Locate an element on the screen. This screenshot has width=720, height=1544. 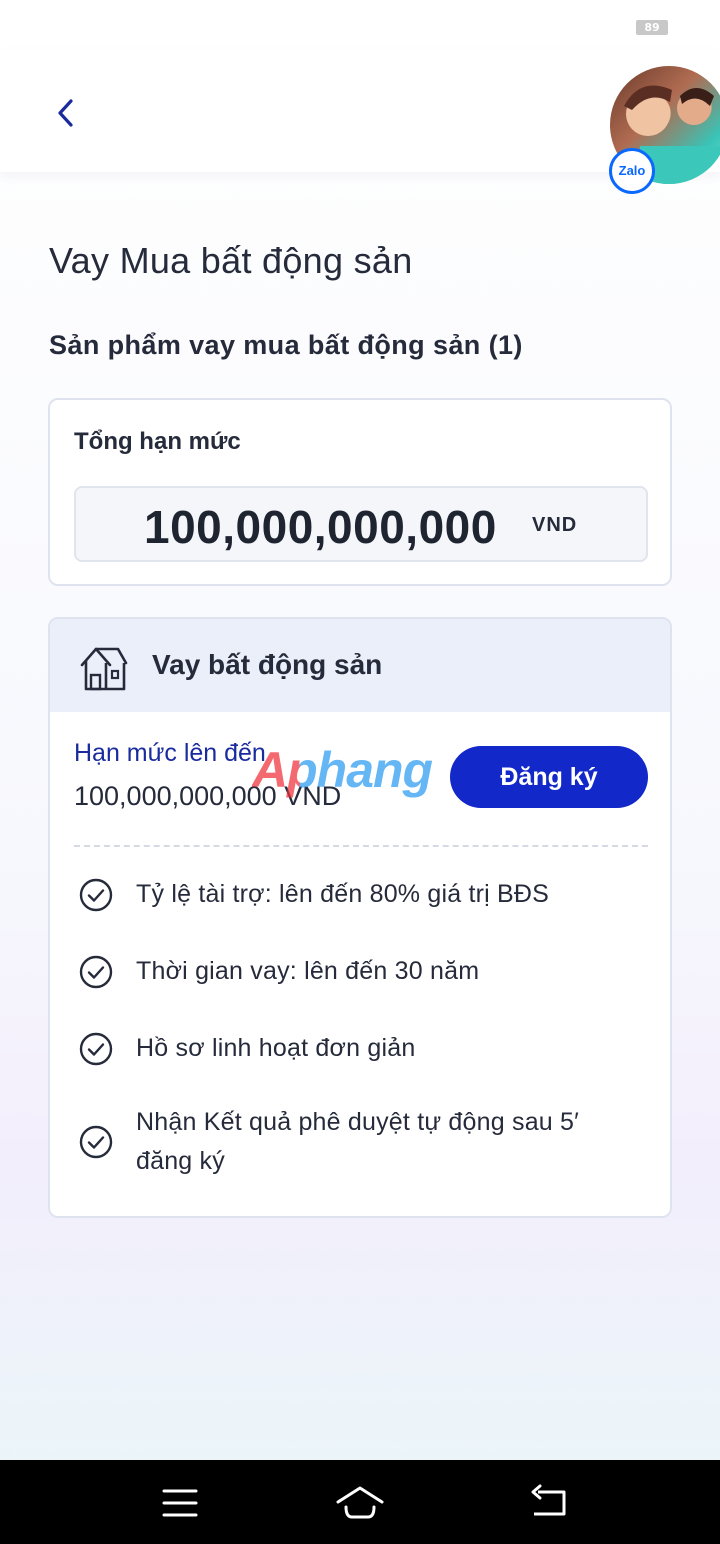
total-limit-amount: 100,000,000,000 is located at coordinates (320, 527).